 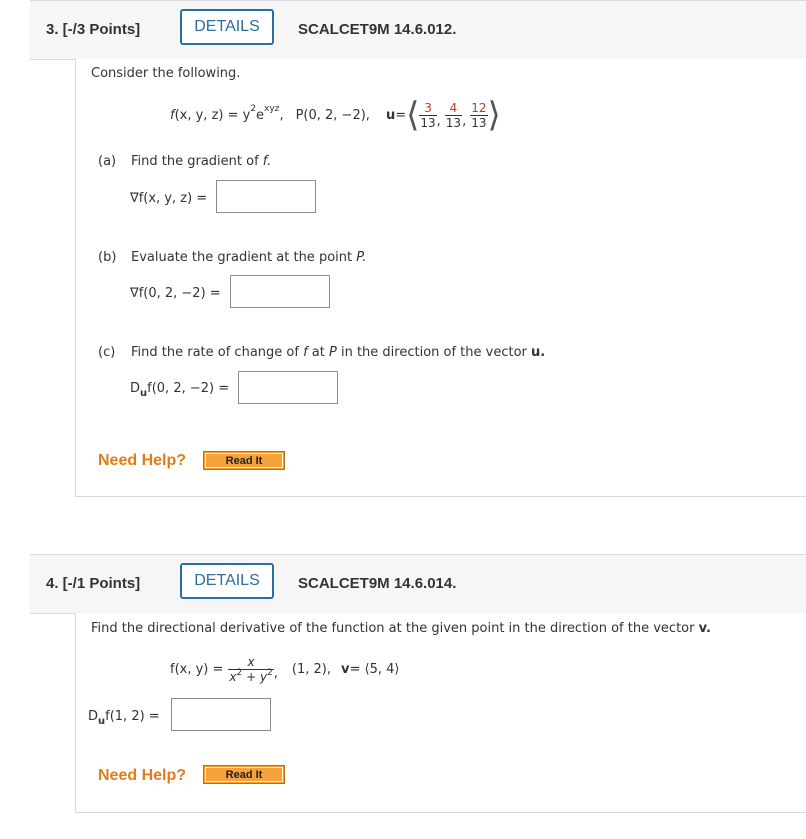 What do you see at coordinates (272, 109) in the screenshot?
I see `exponent-xyz: xyz` at bounding box center [272, 109].